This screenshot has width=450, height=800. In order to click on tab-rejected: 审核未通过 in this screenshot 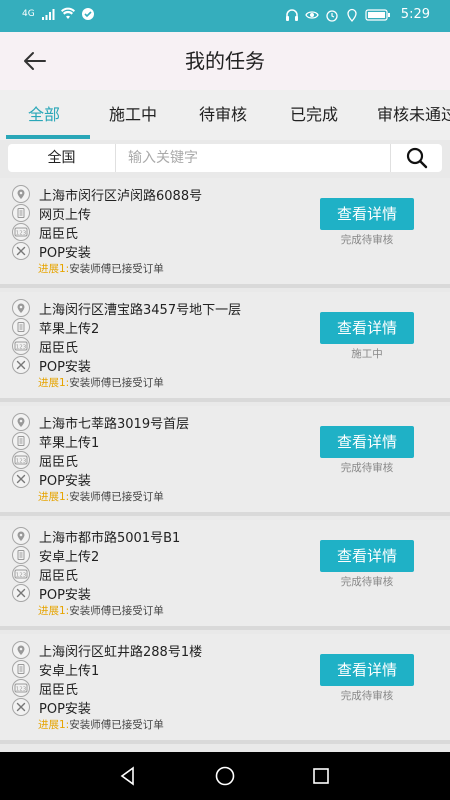, I will do `click(413, 115)`.